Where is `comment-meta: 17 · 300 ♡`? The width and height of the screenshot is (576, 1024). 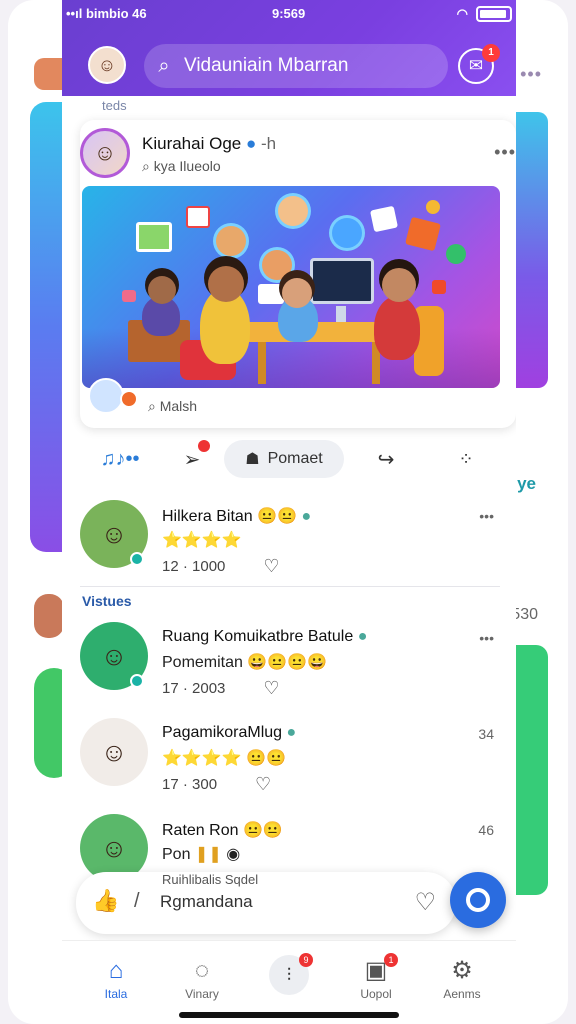 comment-meta: 17 · 300 ♡ is located at coordinates (216, 784).